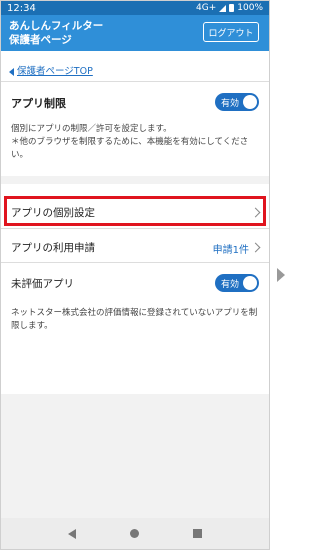  I want to click on app-header: あんしんフィルター 保護者ページ ログアウト, so click(135, 33).